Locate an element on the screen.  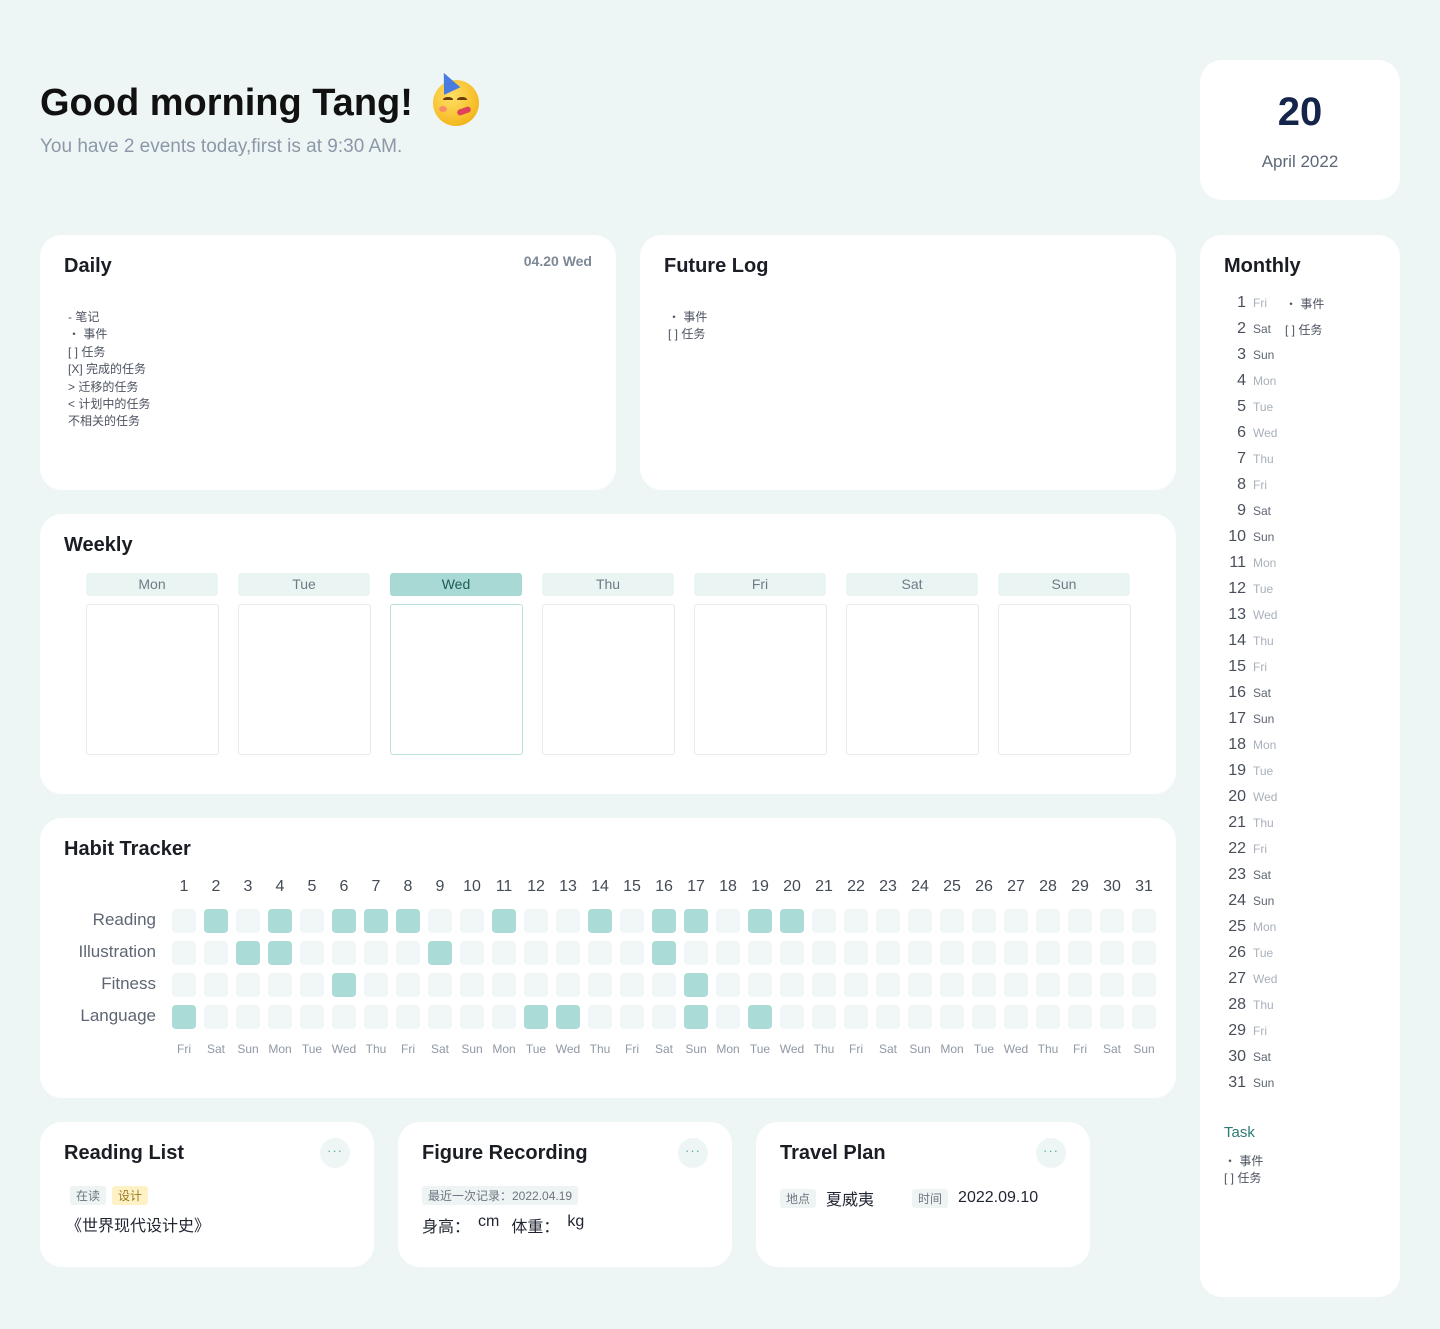
monthly-day-row: 26 Tue is located at coordinates (1254, 953).